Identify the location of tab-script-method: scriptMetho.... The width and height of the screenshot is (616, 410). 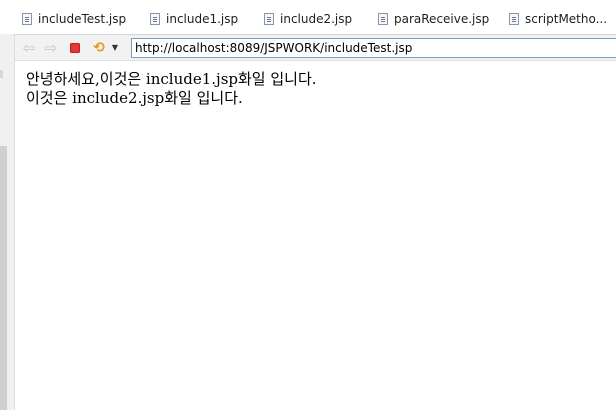
(558, 19).